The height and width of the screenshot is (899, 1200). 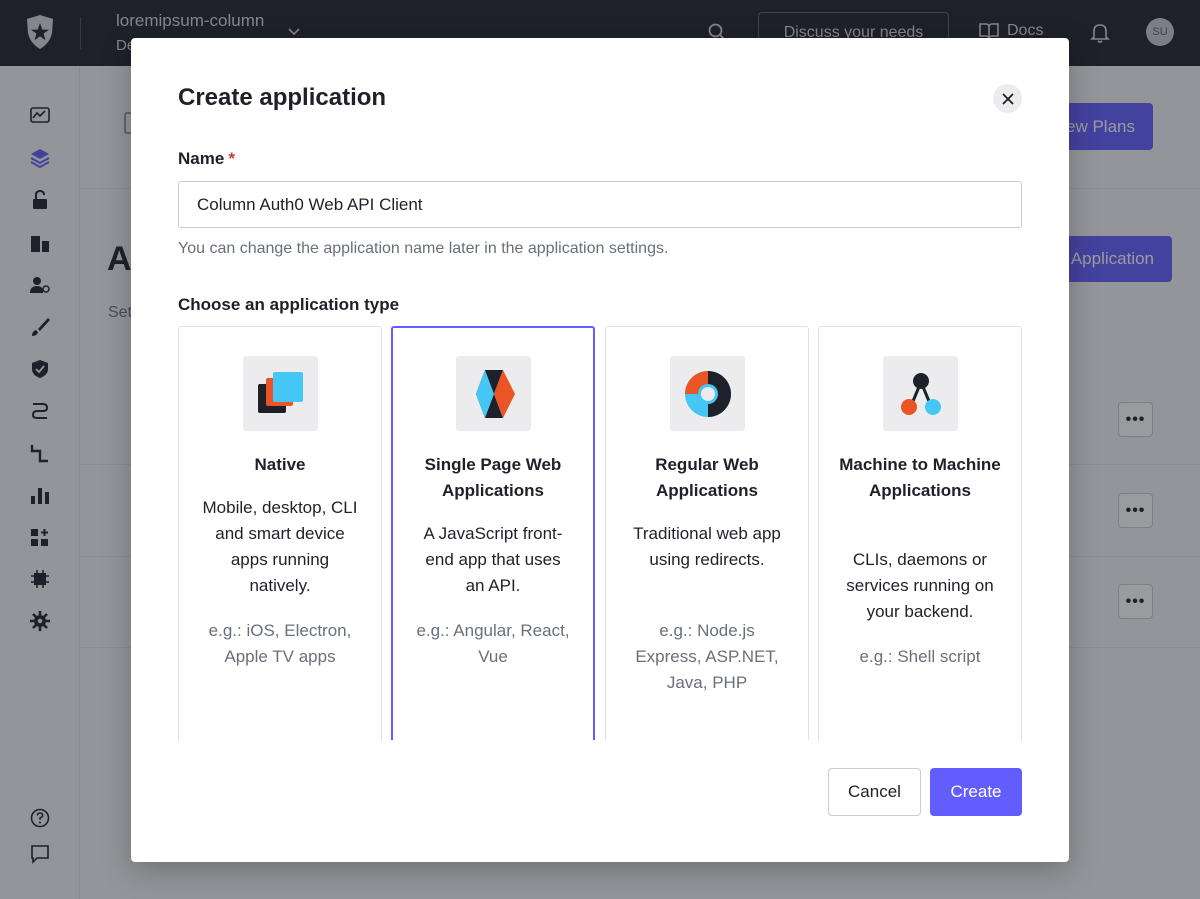 I want to click on cancel-button: Cancel, so click(x=874, y=792).